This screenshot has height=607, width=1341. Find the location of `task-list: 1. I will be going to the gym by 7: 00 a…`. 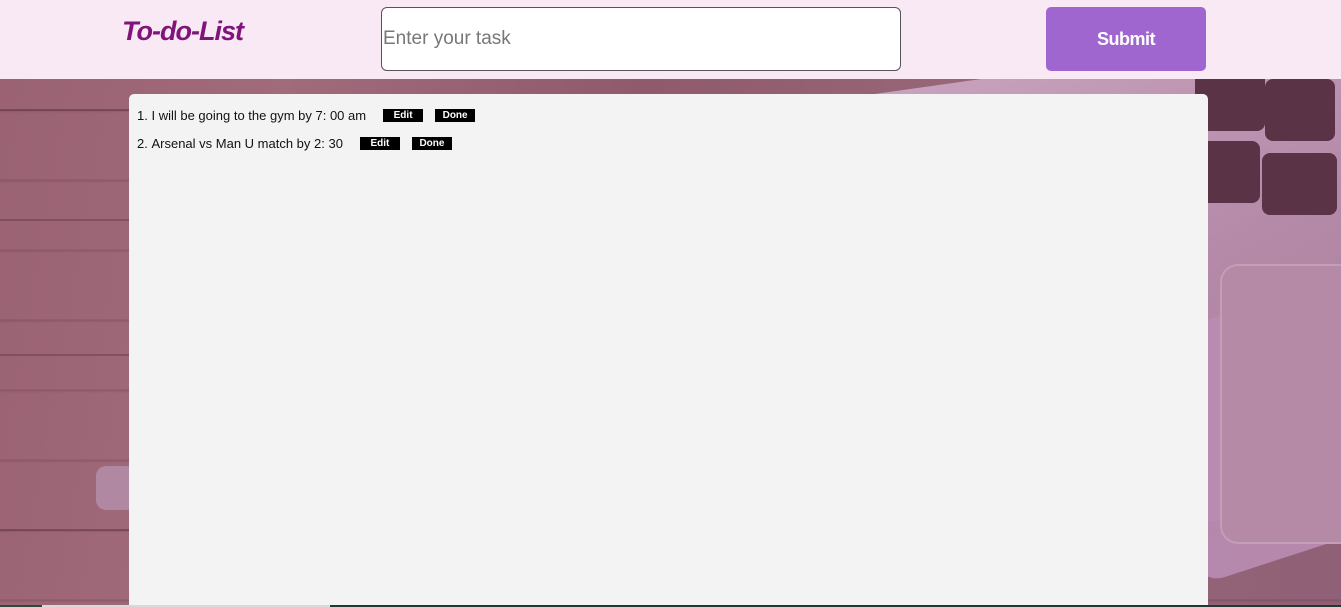

task-list: 1. I will be going to the gym by 7: 00 a… is located at coordinates (306, 135).